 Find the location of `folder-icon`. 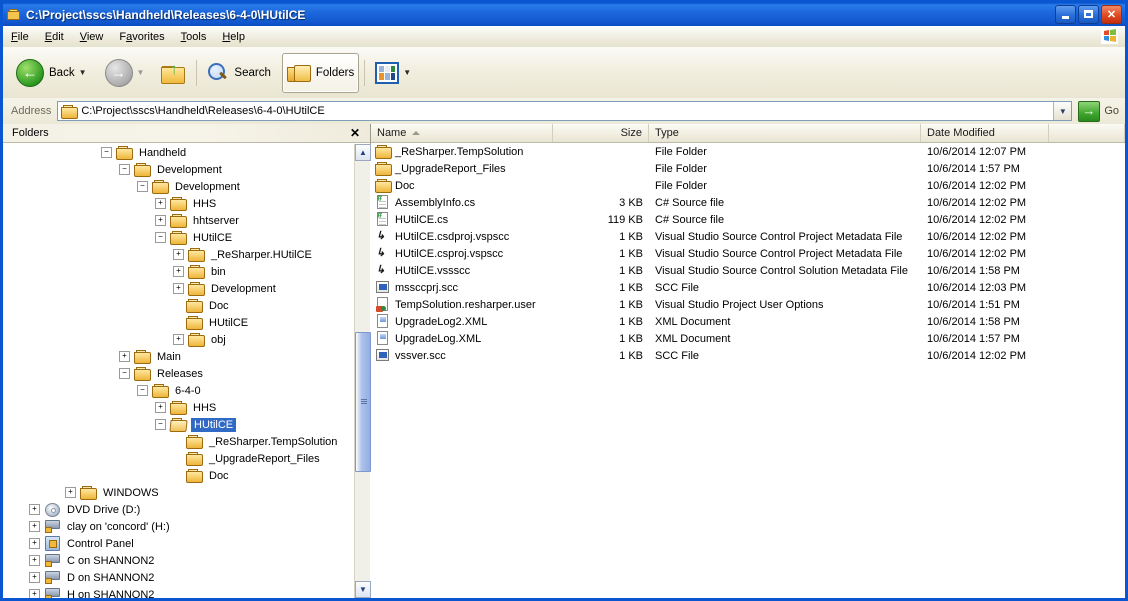

folder-icon is located at coordinates (196, 339).